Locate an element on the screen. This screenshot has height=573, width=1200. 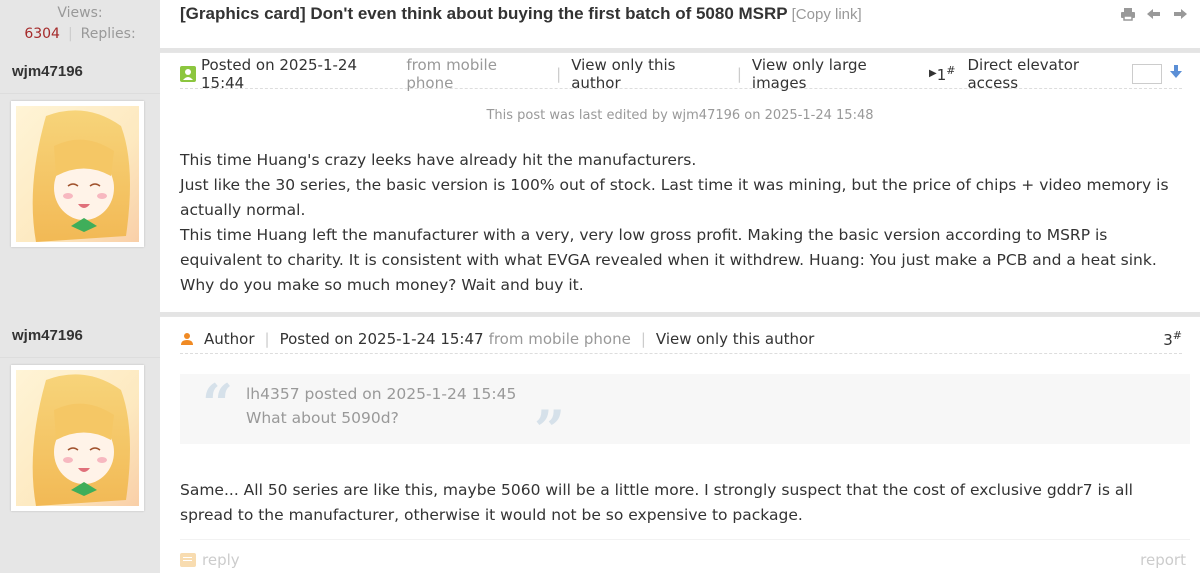
close-quote-icon: ” is located at coordinates (550, 430).